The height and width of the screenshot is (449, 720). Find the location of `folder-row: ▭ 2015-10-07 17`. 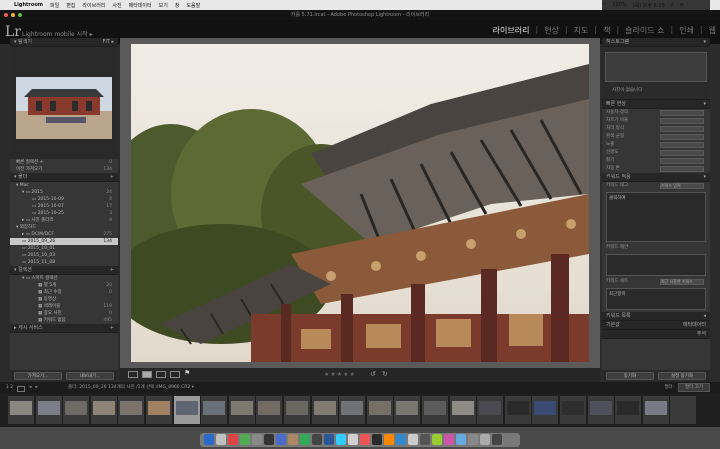

folder-row: ▭ 2015-10-07 17 is located at coordinates (64, 206).